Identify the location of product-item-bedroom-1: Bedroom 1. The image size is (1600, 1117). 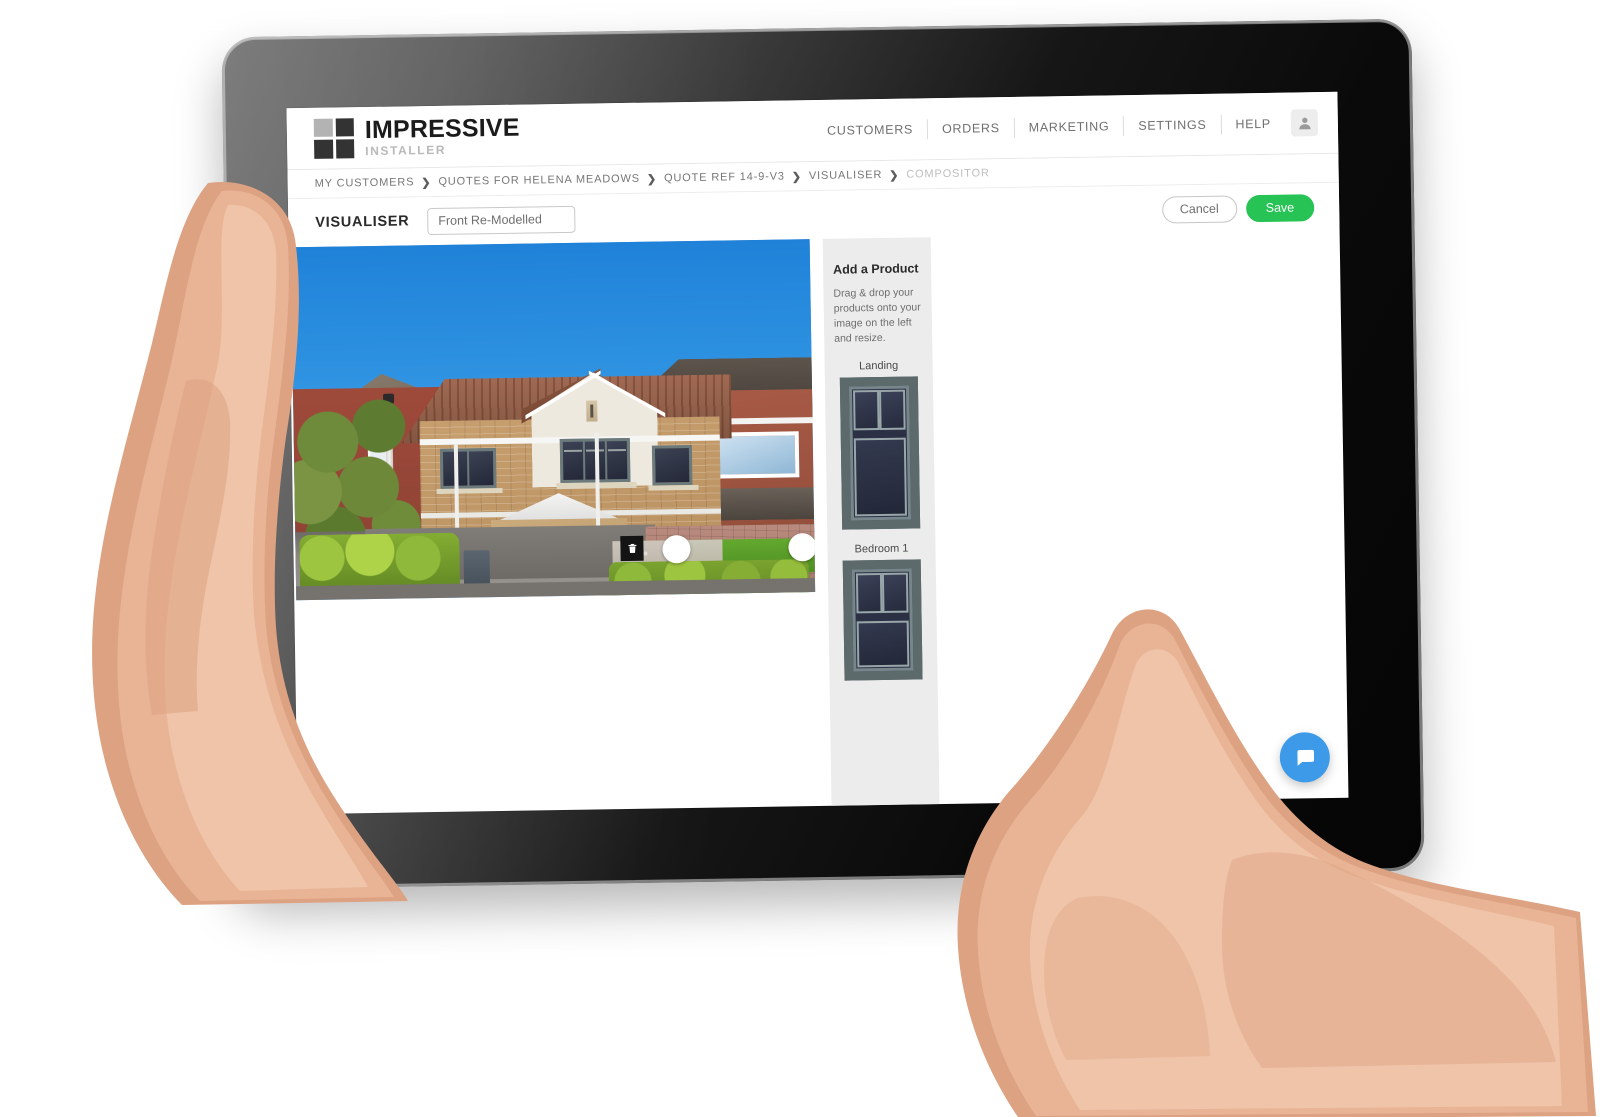
(882, 611).